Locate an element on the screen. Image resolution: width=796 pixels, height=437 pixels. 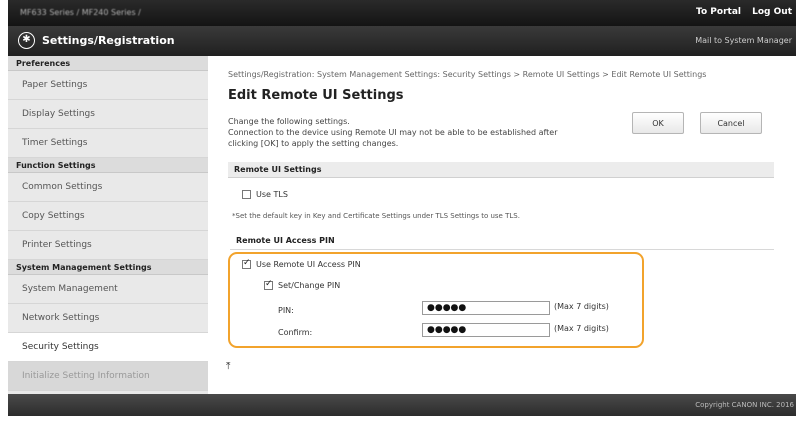
scroll-to-top-icon: ⤒ is located at coordinates (228, 366).